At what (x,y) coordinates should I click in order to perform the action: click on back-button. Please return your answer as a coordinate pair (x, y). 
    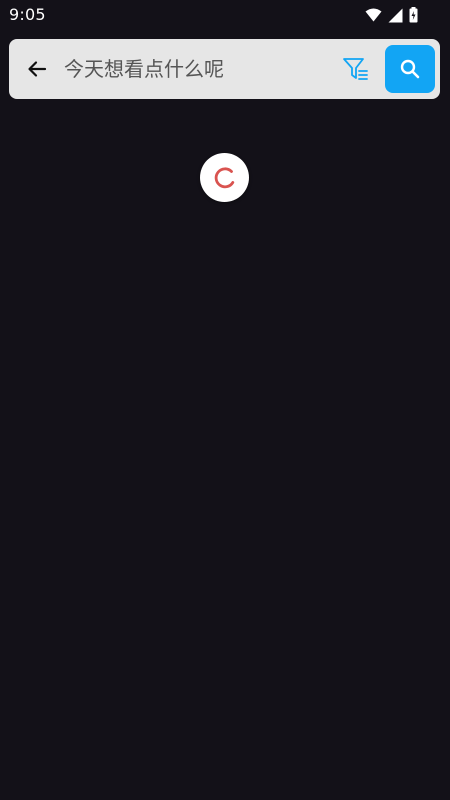
    Looking at the image, I should click on (37, 69).